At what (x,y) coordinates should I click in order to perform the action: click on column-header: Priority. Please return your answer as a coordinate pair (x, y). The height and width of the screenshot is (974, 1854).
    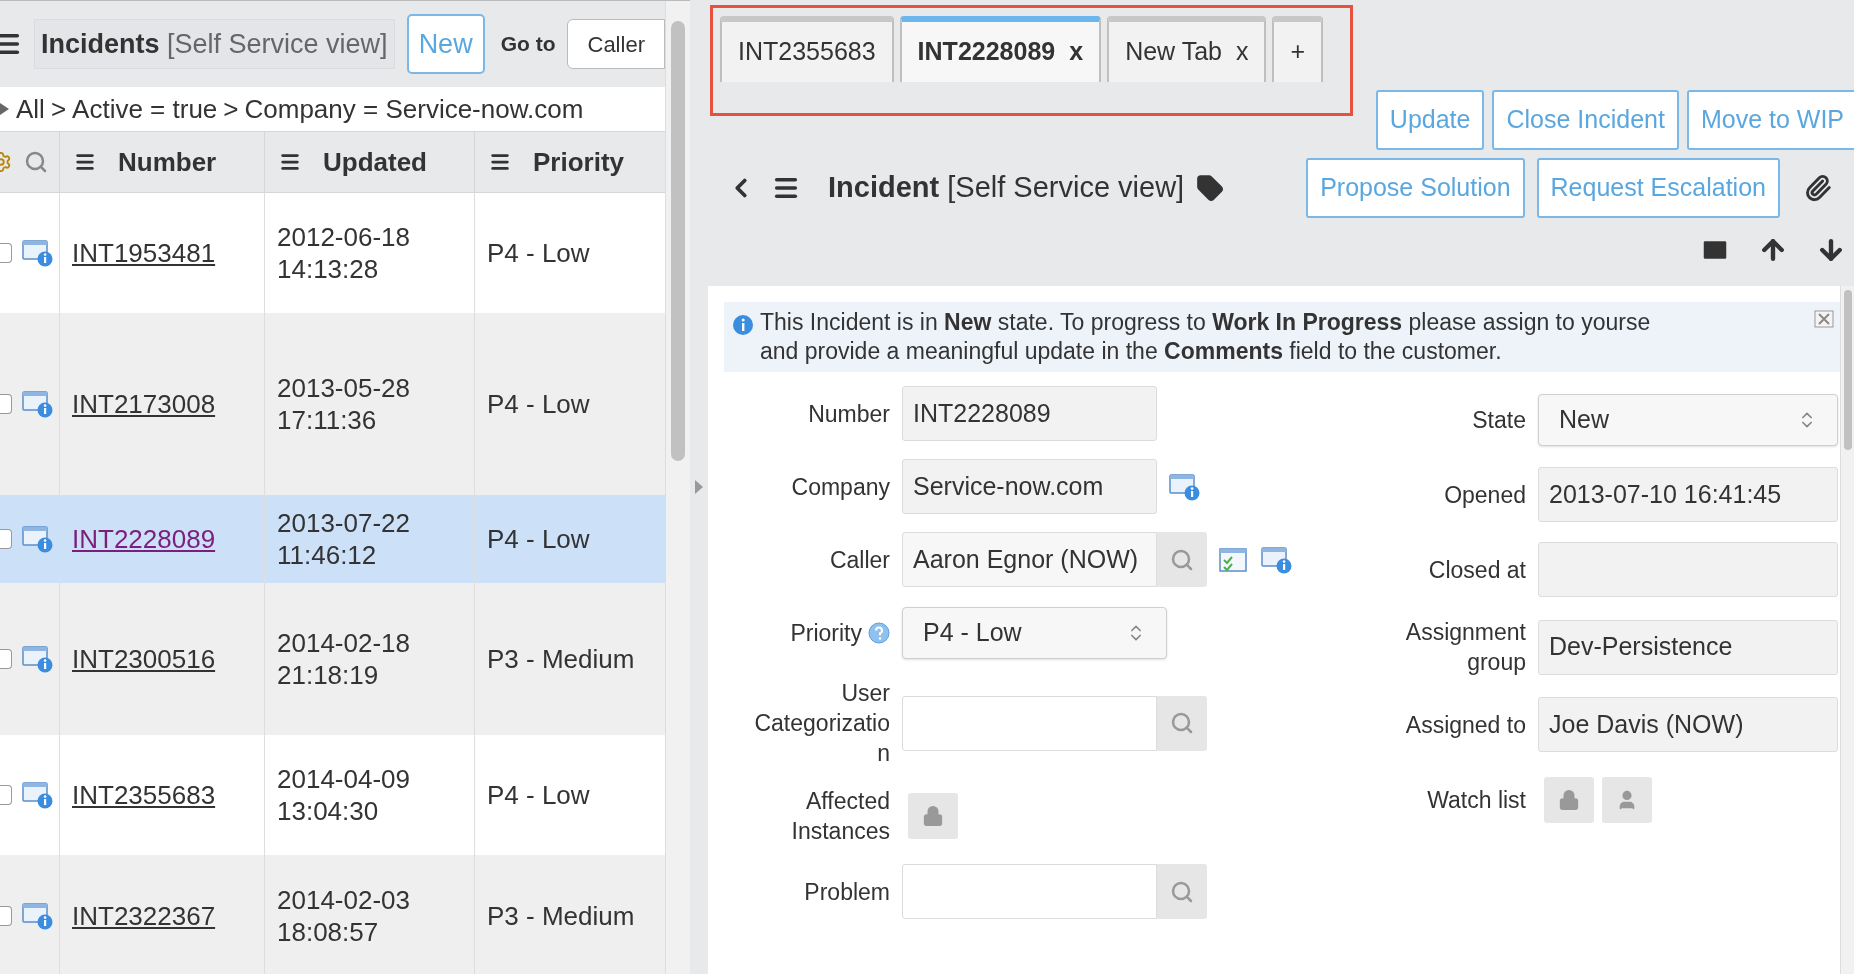
    Looking at the image, I should click on (579, 162).